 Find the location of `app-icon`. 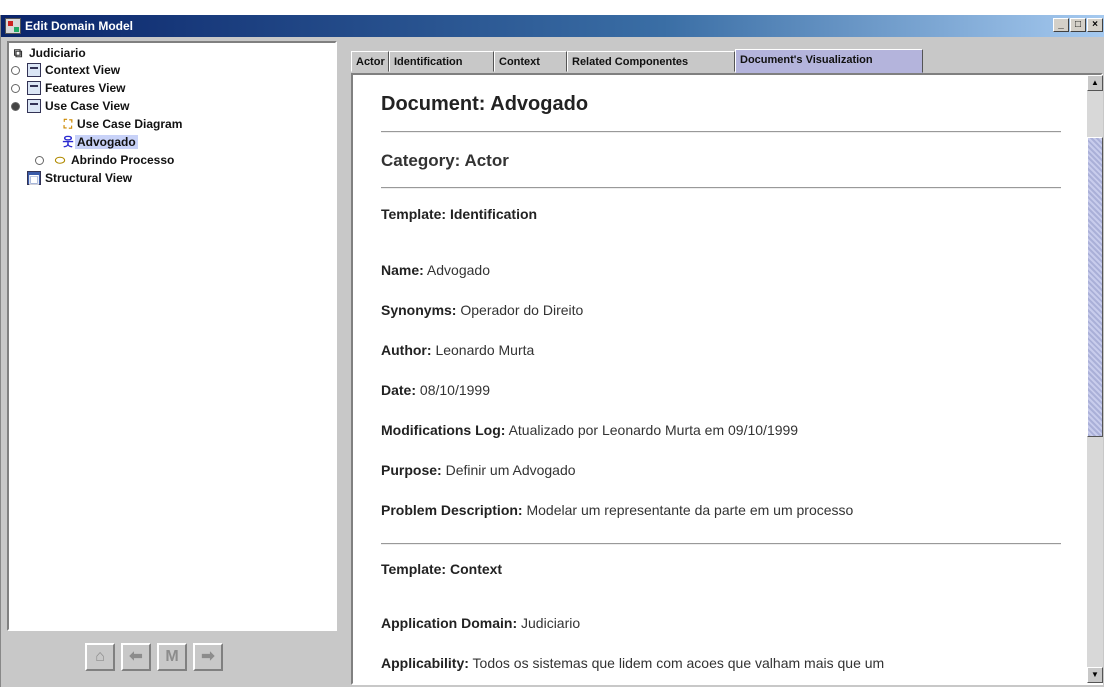

app-icon is located at coordinates (13, 26).